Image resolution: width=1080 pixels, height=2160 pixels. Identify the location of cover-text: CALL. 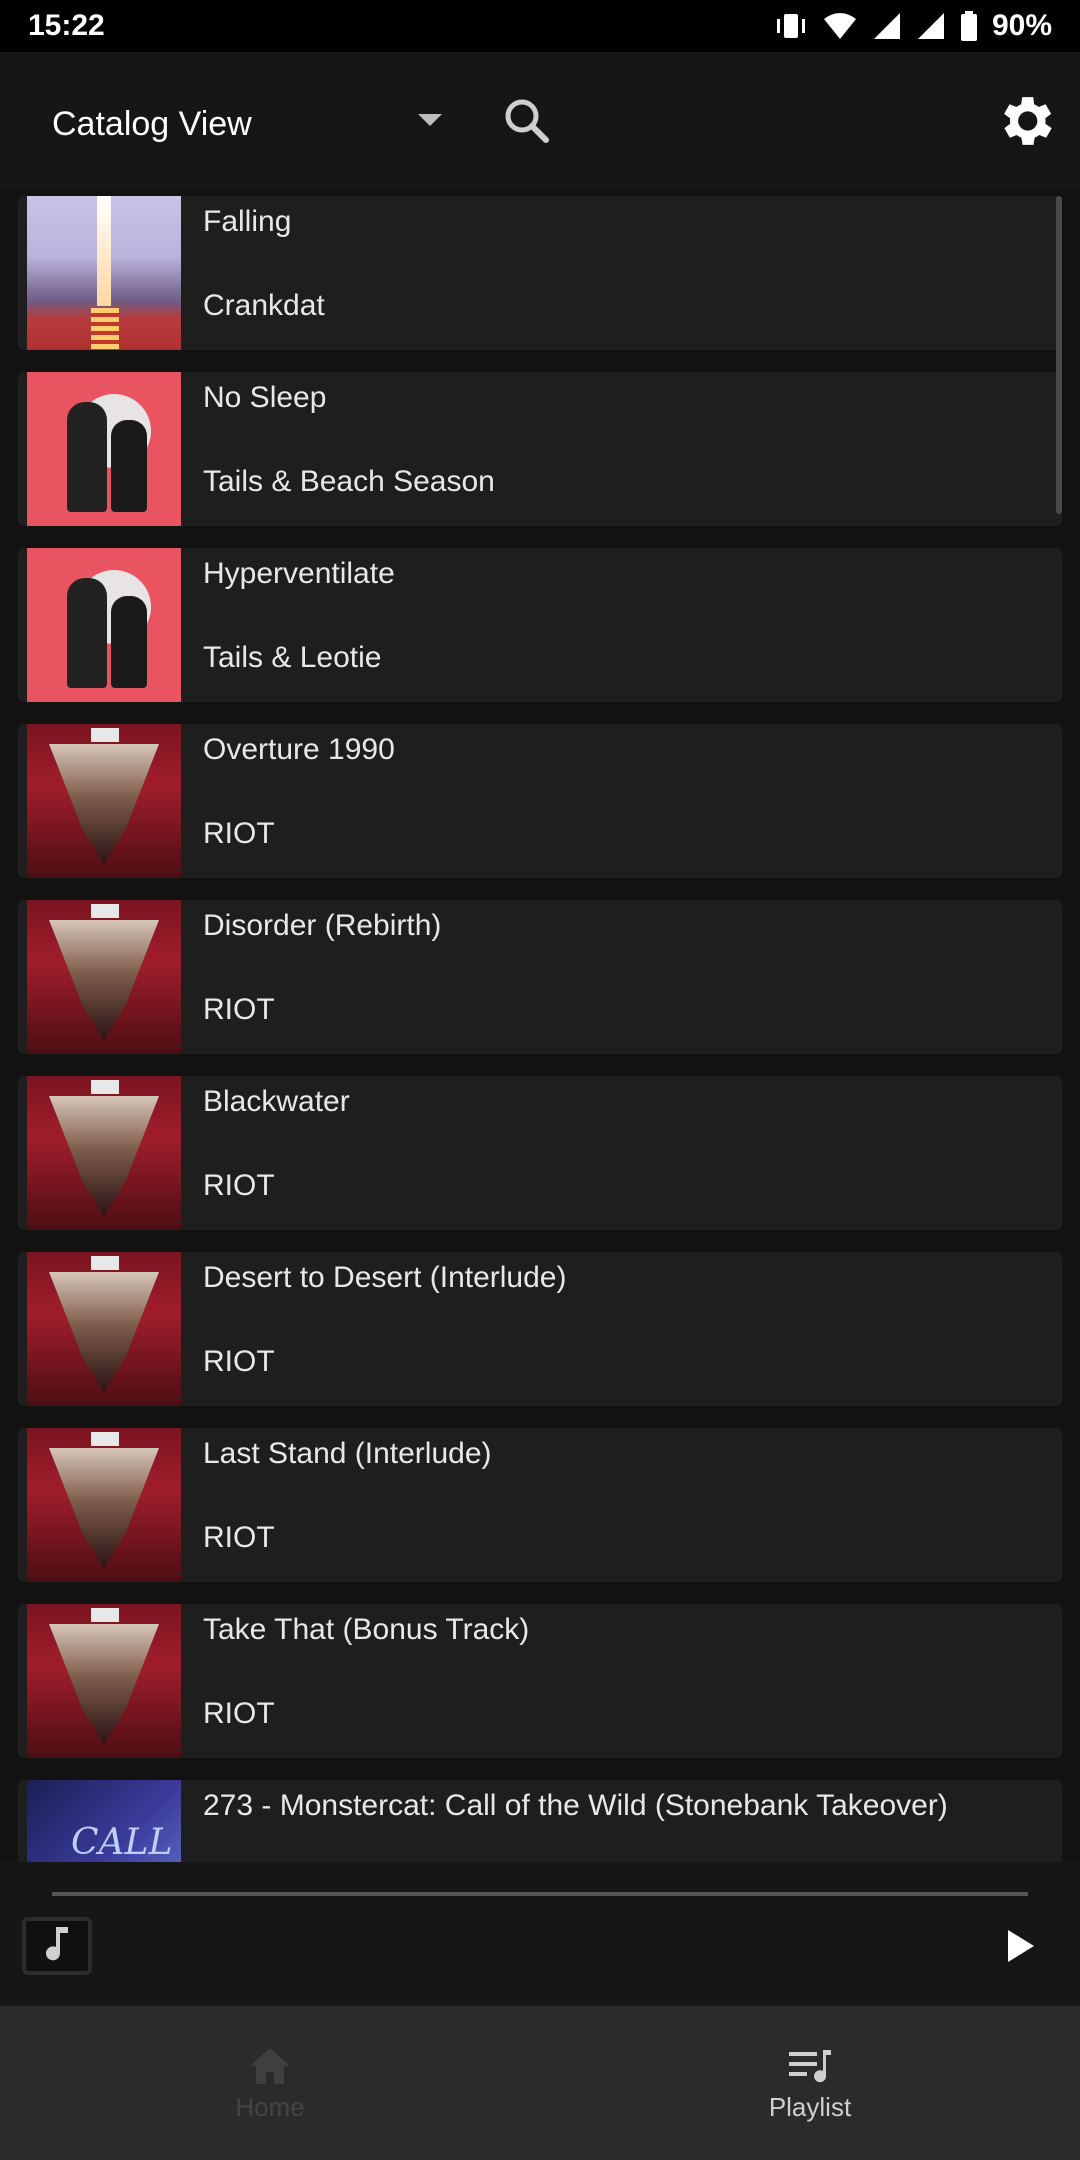
(122, 1842).